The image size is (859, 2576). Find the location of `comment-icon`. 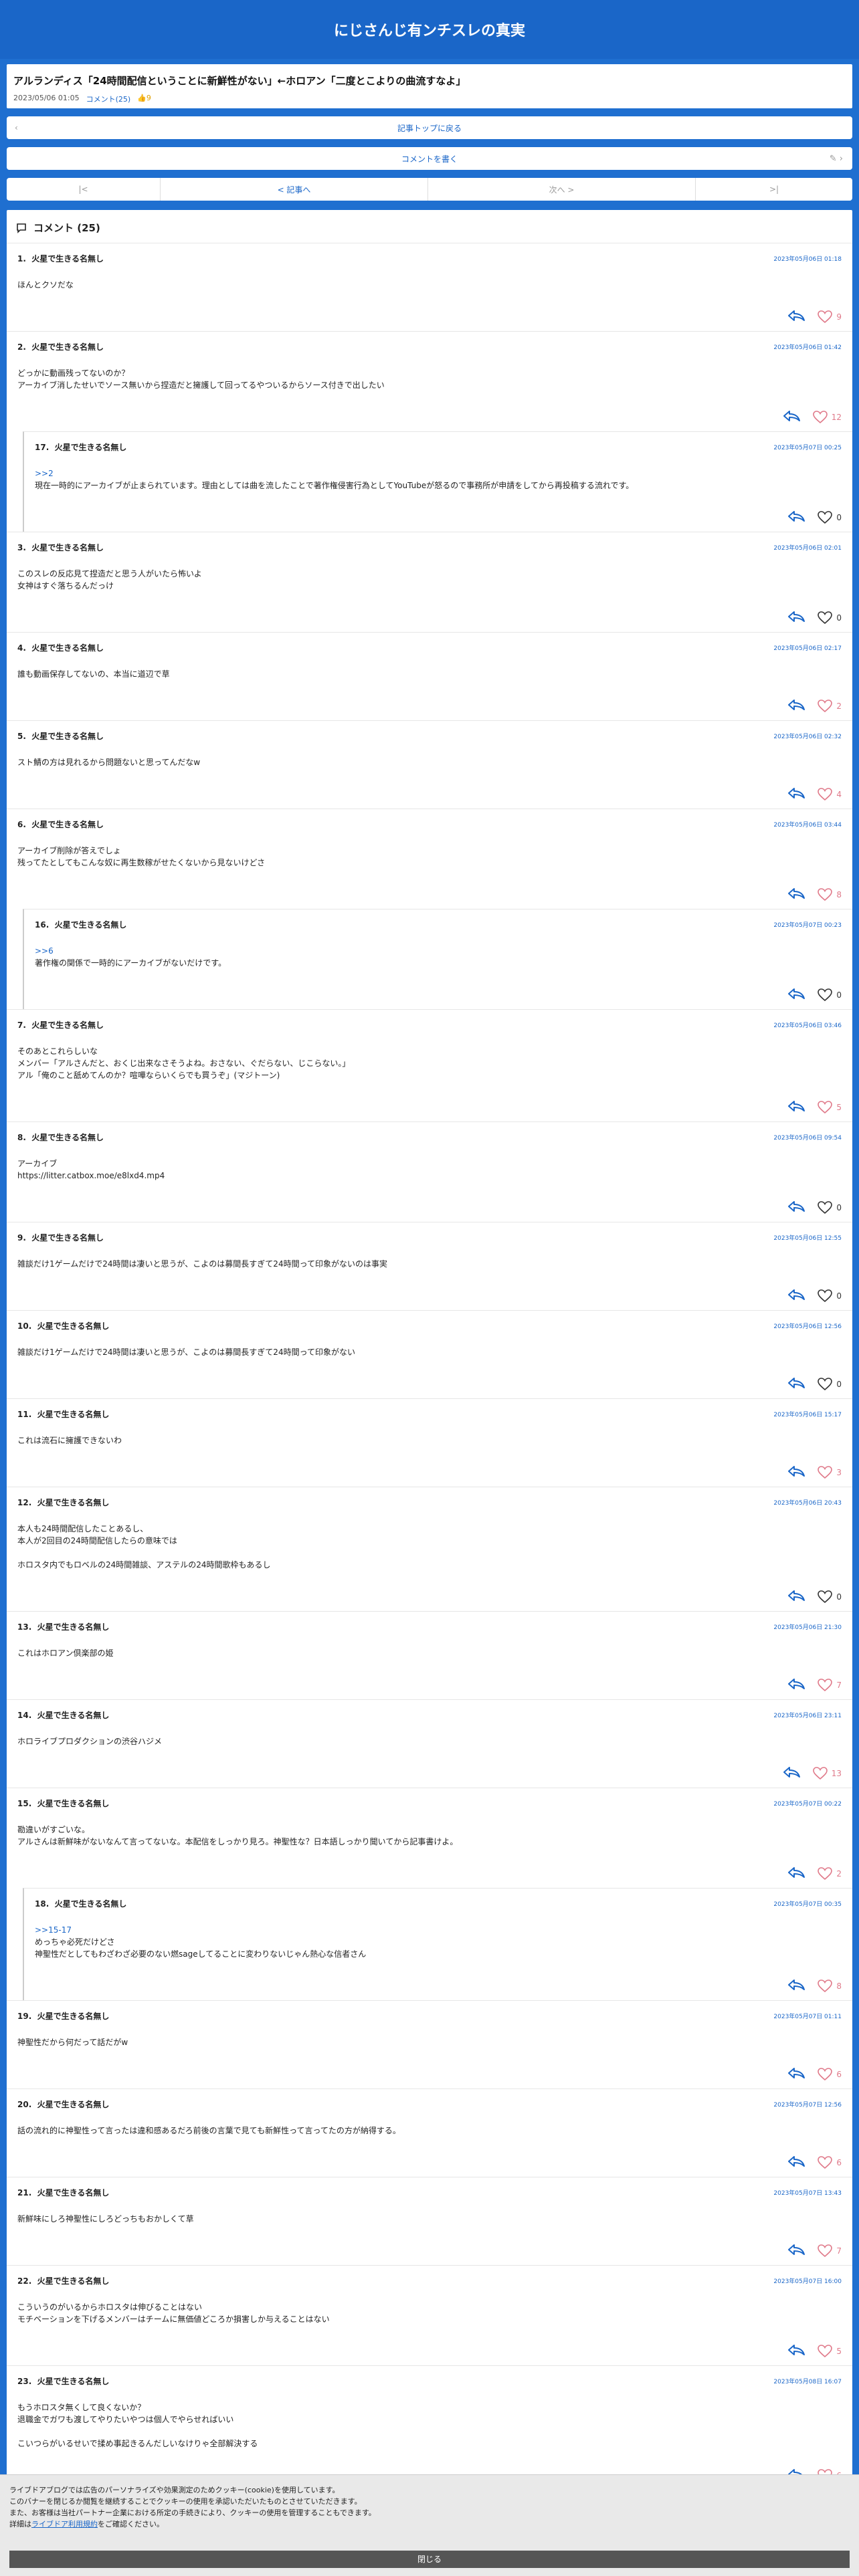

comment-icon is located at coordinates (21, 228).